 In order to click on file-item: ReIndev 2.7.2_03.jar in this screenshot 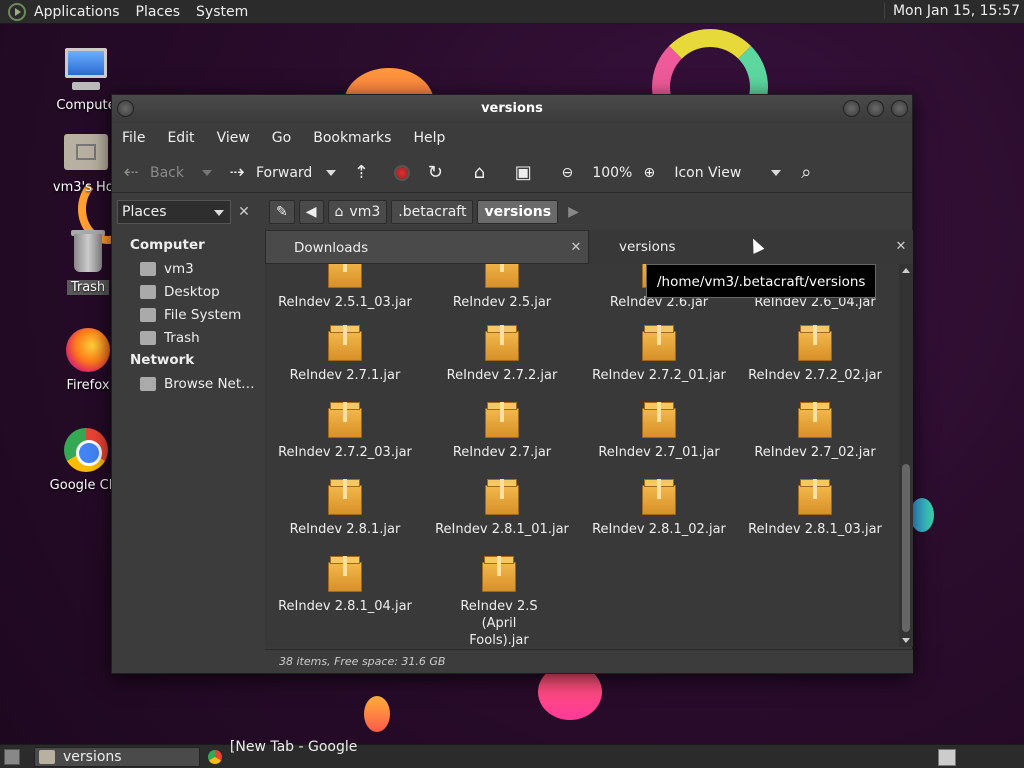, I will do `click(345, 431)`.